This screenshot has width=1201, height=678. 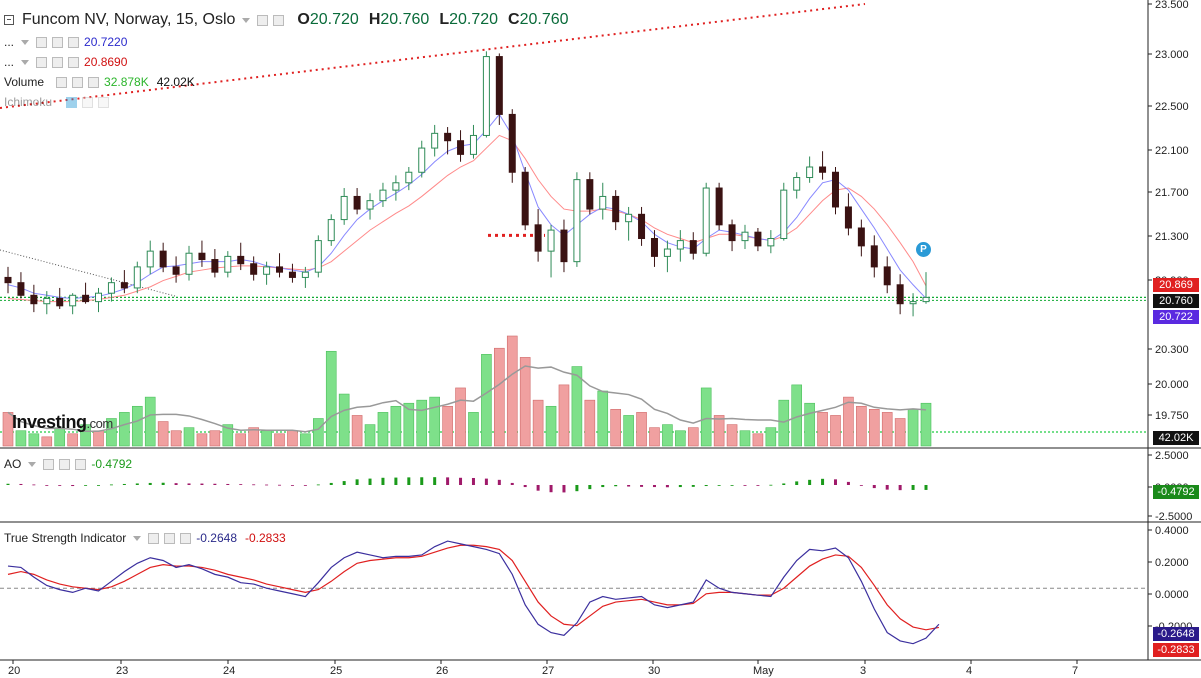 I want to click on tsi-name: True Strength Indicator, so click(x=65, y=538).